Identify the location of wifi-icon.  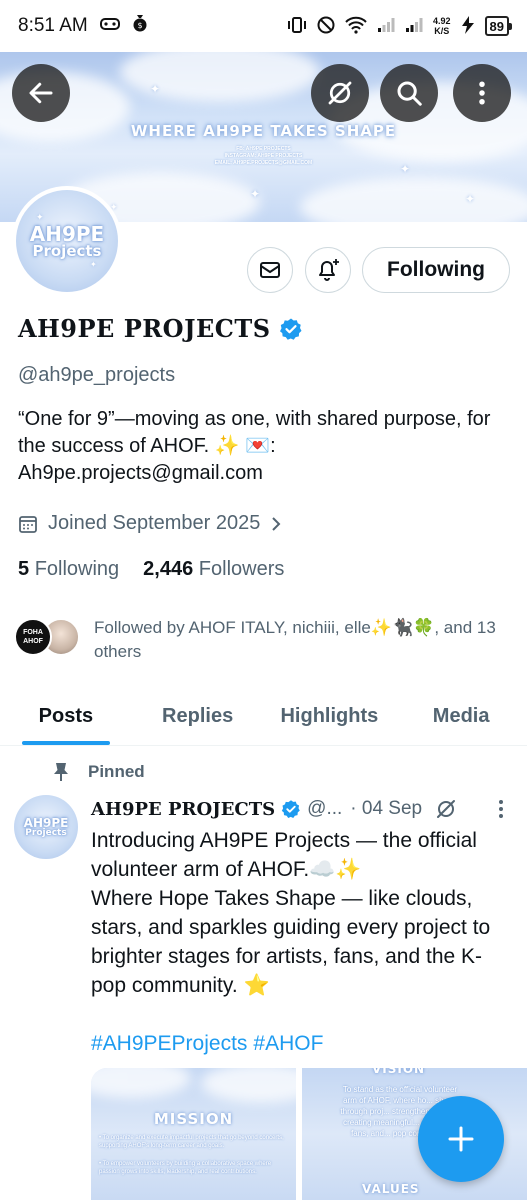
(356, 26).